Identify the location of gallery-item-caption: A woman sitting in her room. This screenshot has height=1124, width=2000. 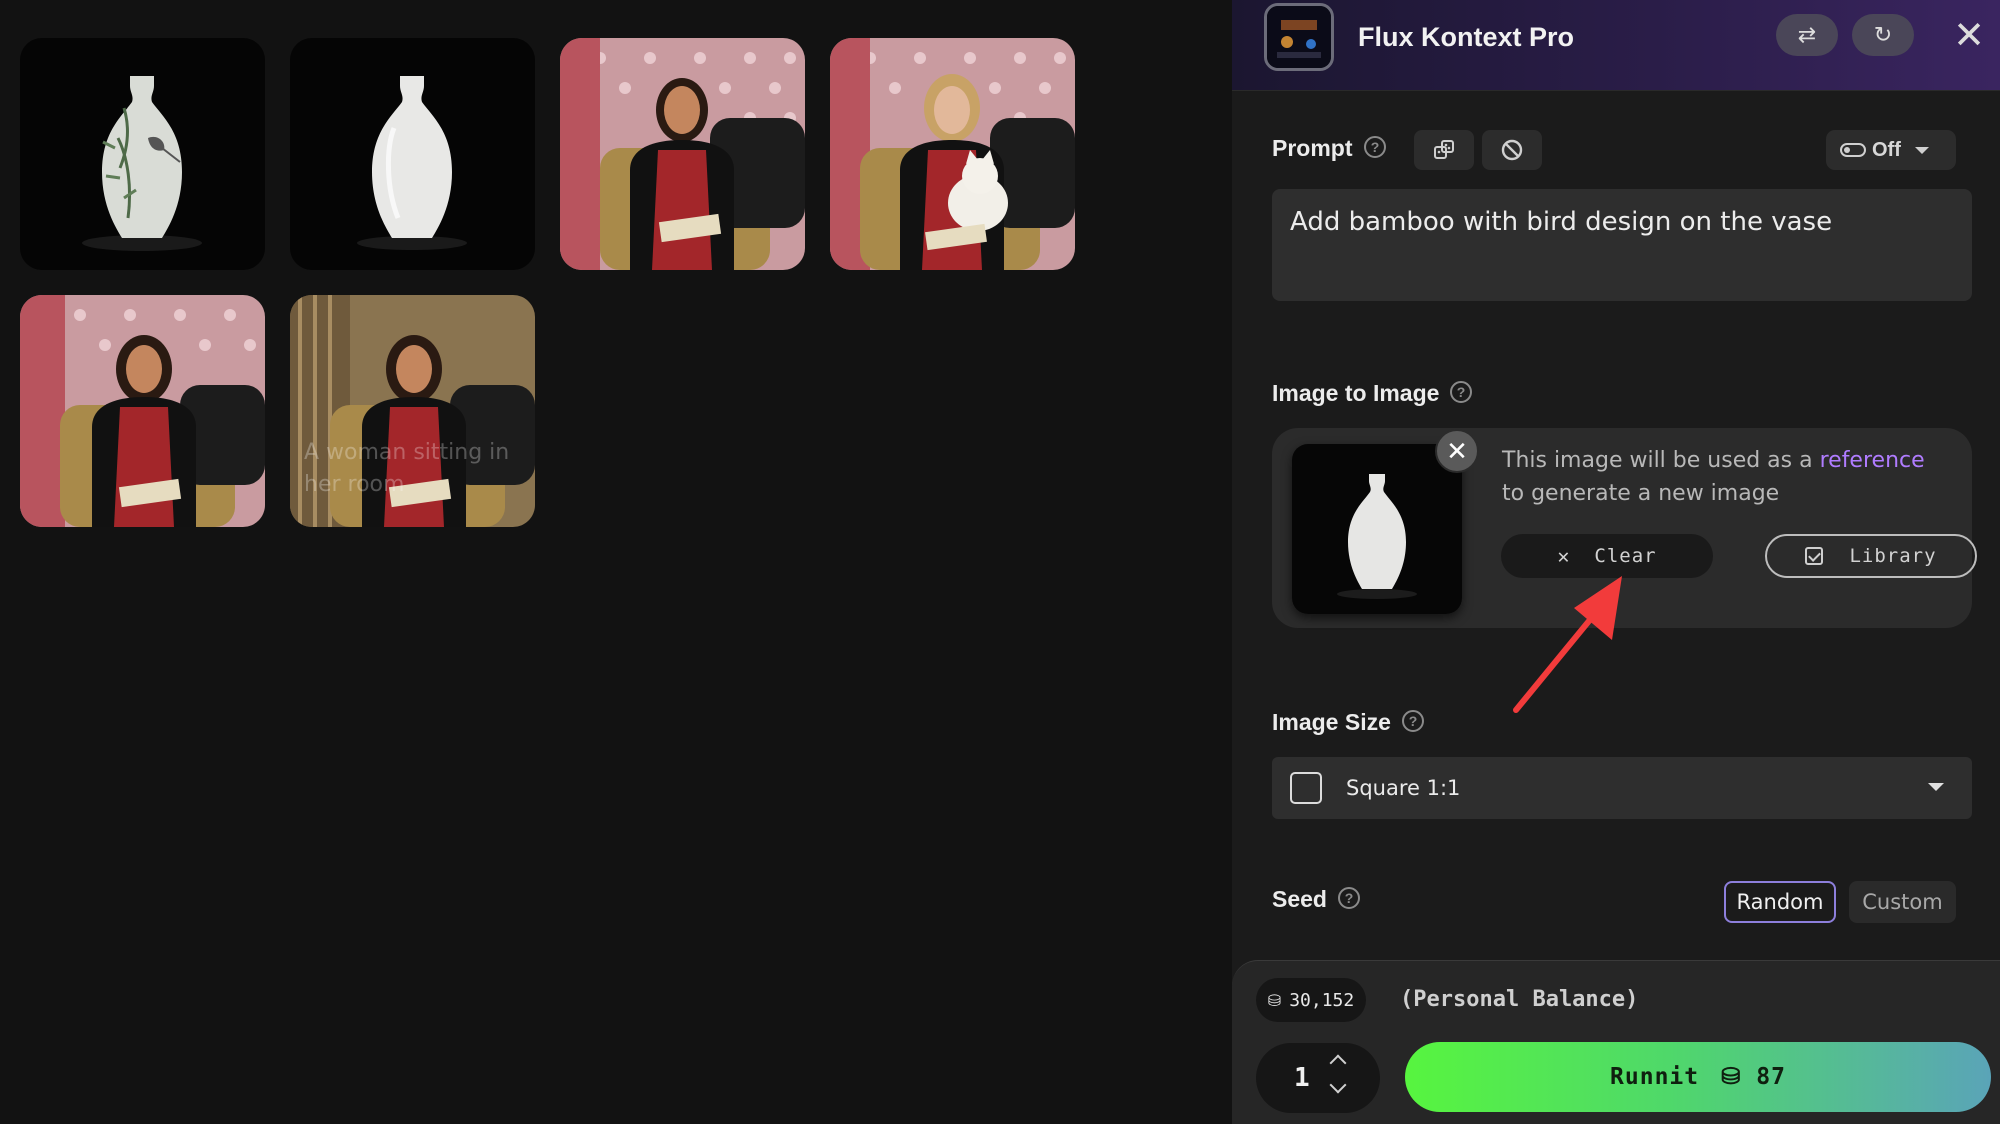
(407, 468).